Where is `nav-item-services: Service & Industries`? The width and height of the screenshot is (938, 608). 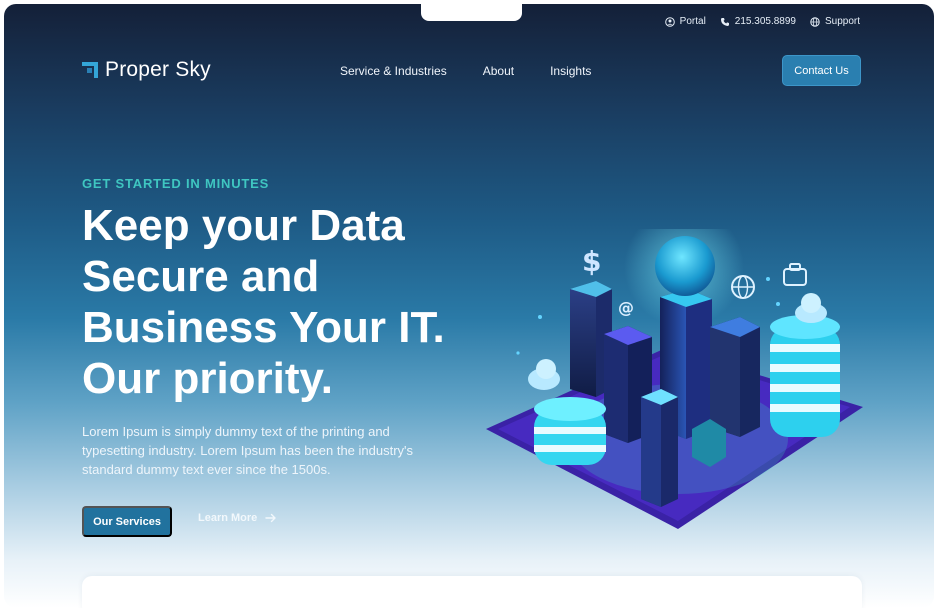 nav-item-services: Service & Industries is located at coordinates (393, 71).